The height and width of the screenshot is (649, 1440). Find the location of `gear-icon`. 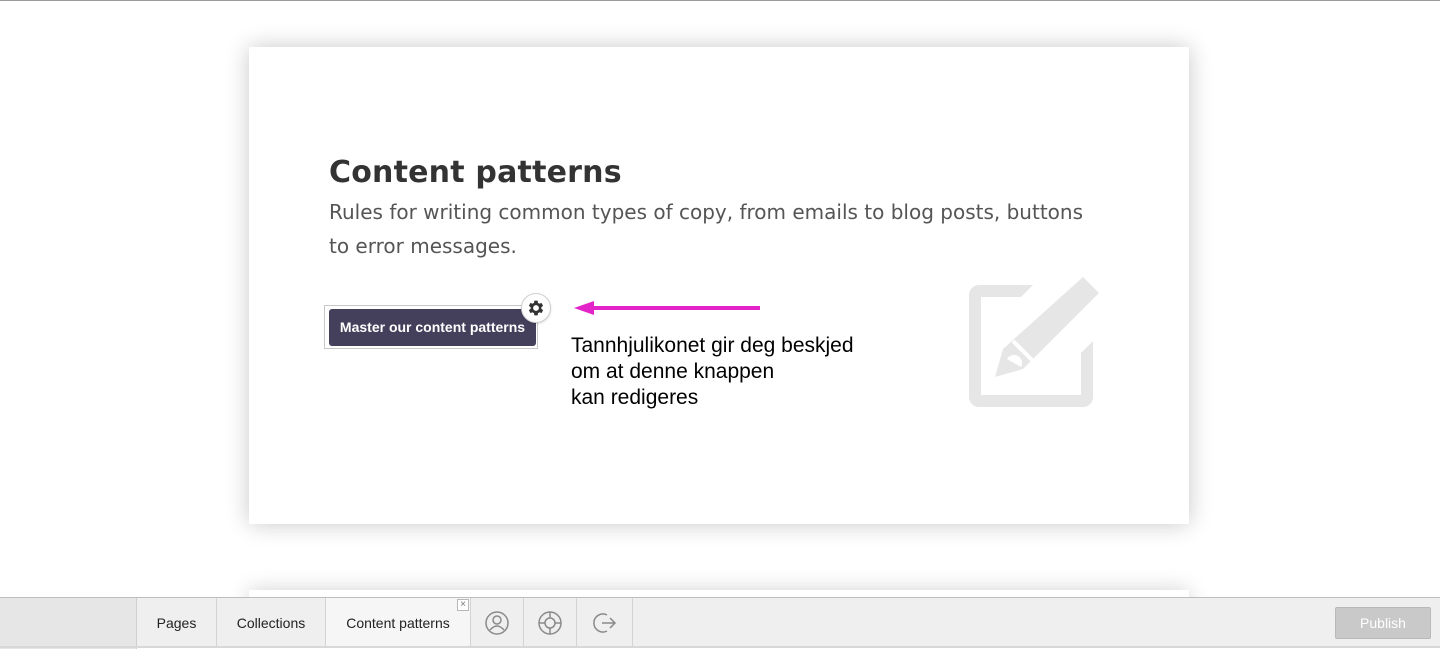

gear-icon is located at coordinates (536, 308).